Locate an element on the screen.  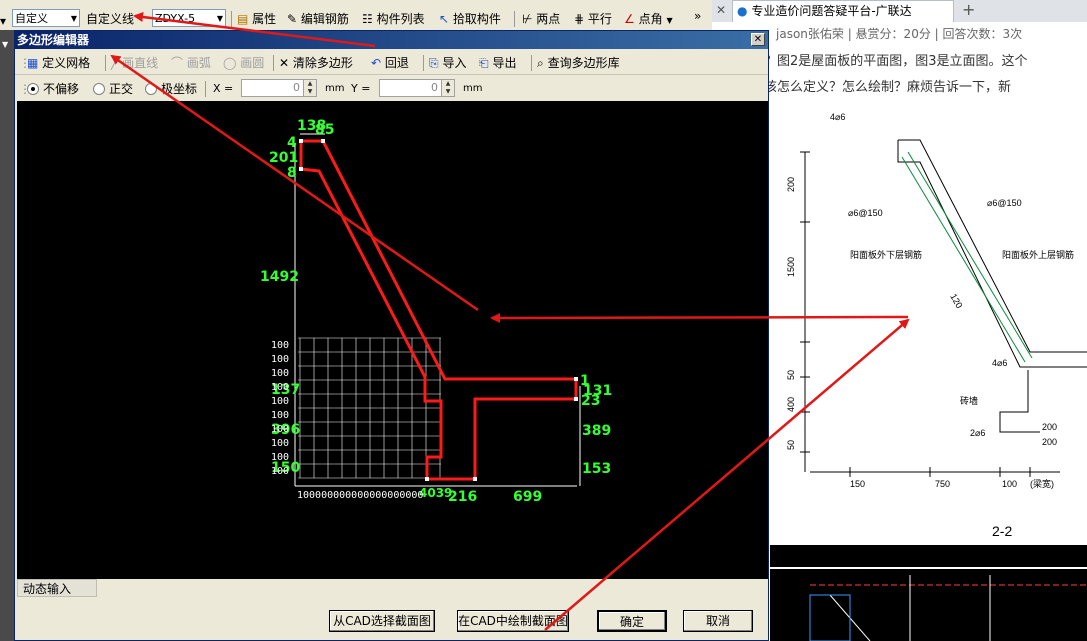
svg-text: 阳面板外上层钢筋 is located at coordinates (1038, 254).